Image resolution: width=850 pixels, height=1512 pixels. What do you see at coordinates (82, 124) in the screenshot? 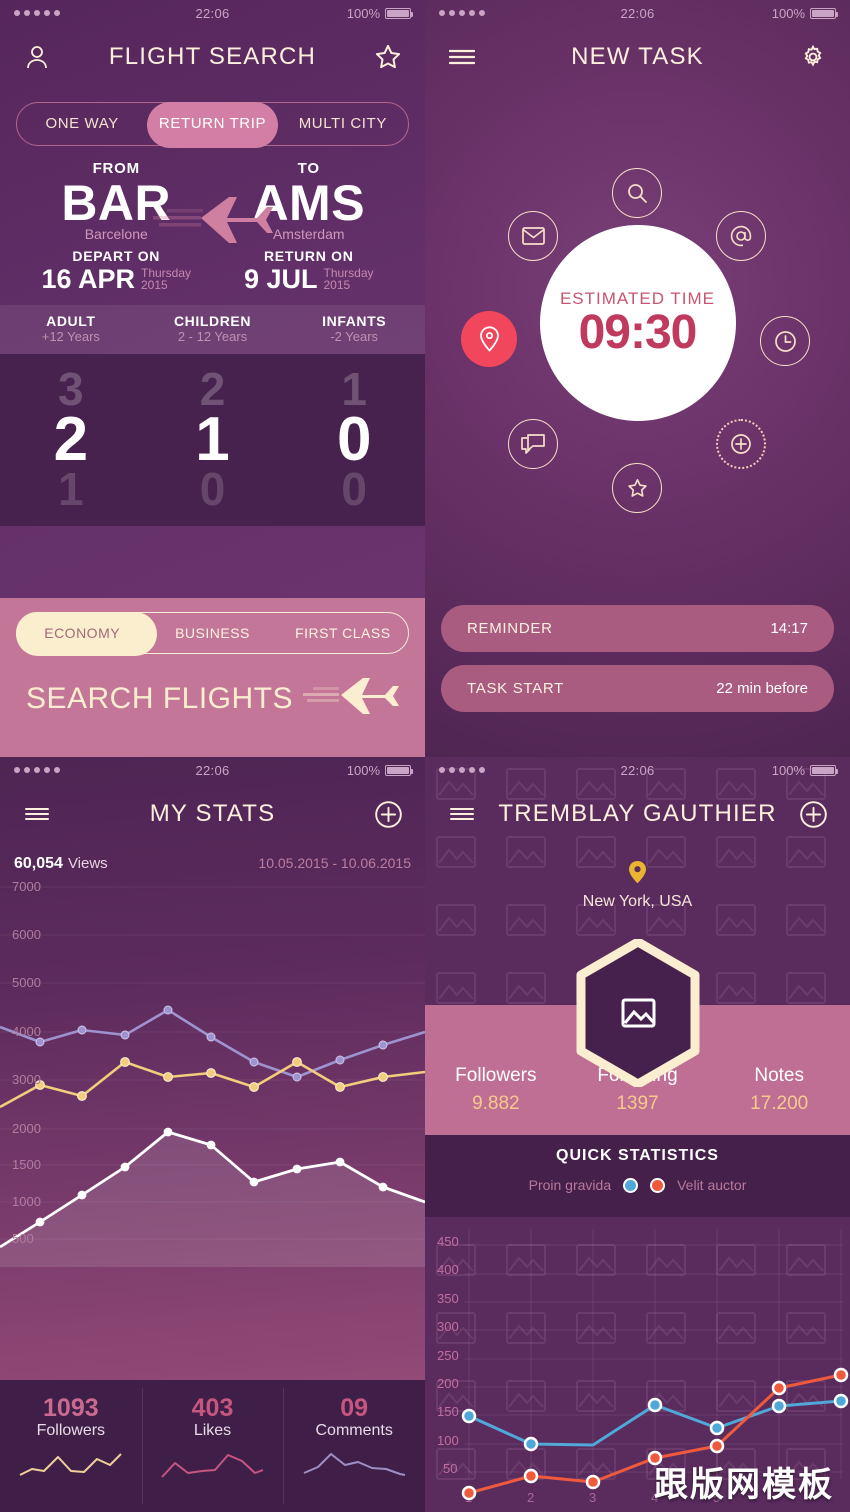
I see `tab-one-way: ONE WAY` at bounding box center [82, 124].